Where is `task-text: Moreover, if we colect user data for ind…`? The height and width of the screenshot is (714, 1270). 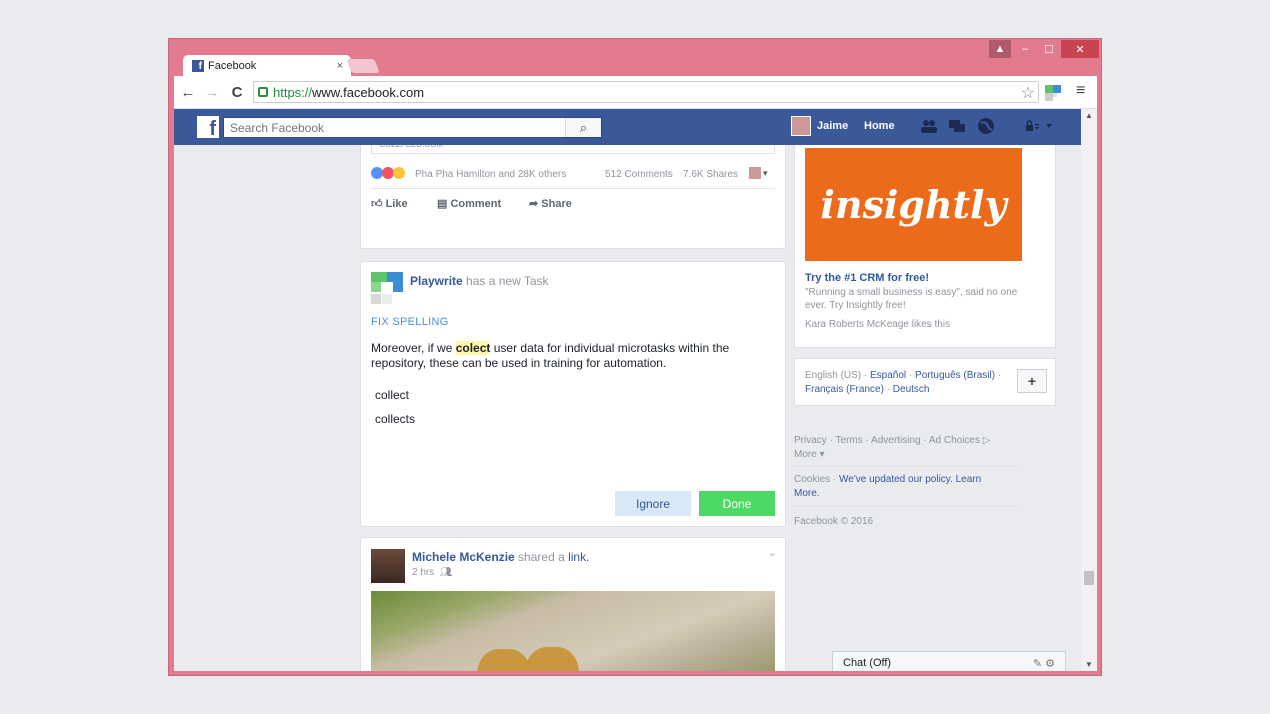 task-text: Moreover, if we colect user data for ind… is located at coordinates (571, 356).